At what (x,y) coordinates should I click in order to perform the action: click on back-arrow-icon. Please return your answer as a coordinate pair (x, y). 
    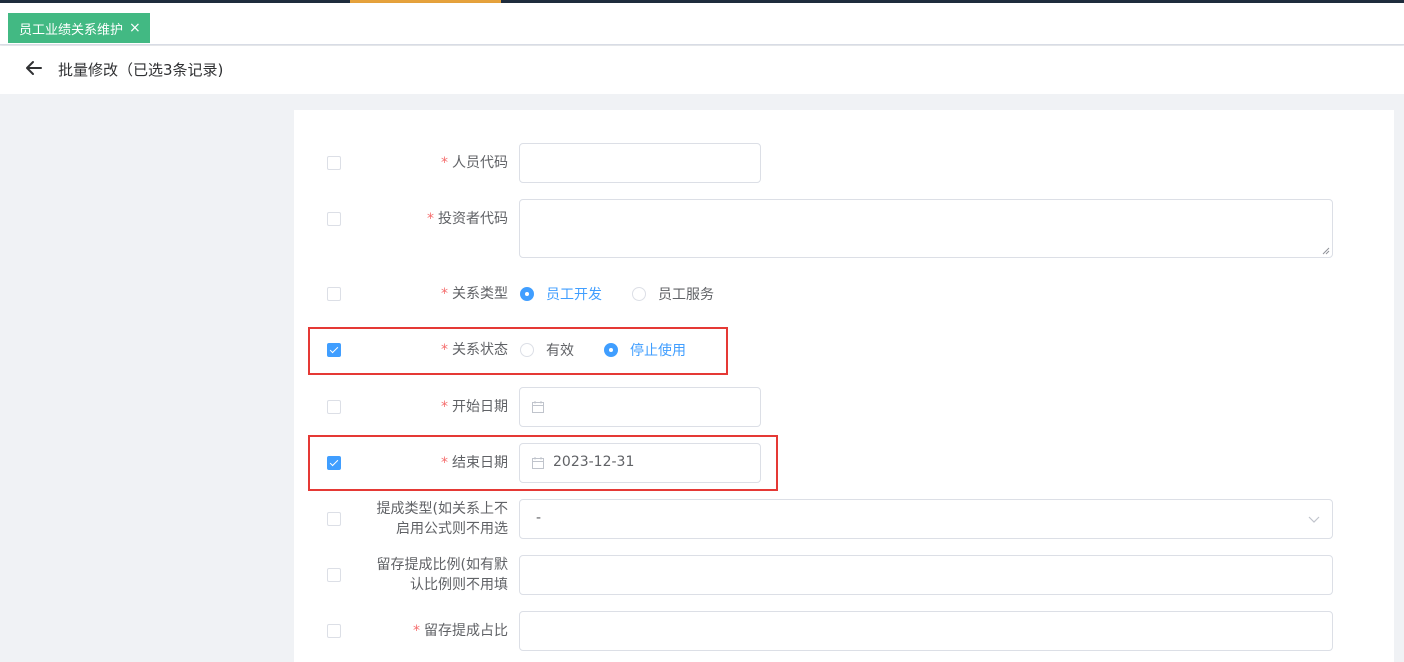
    Looking at the image, I should click on (34, 68).